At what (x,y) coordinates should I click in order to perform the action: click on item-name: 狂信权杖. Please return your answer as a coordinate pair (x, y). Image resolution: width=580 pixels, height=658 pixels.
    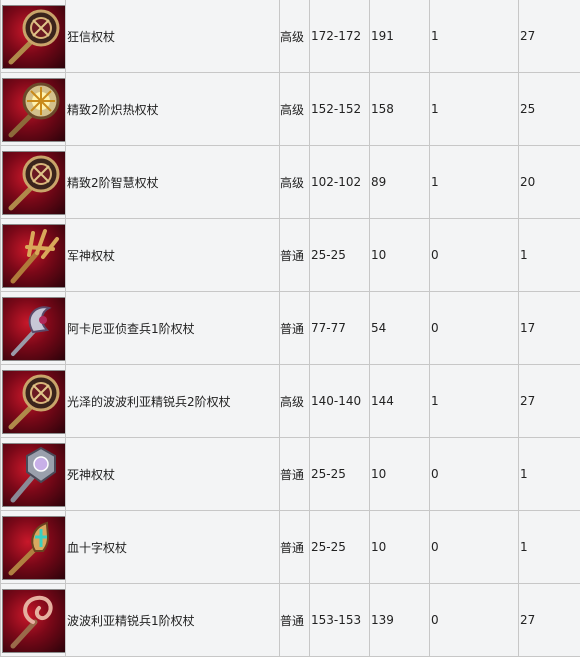
    Looking at the image, I should click on (172, 36).